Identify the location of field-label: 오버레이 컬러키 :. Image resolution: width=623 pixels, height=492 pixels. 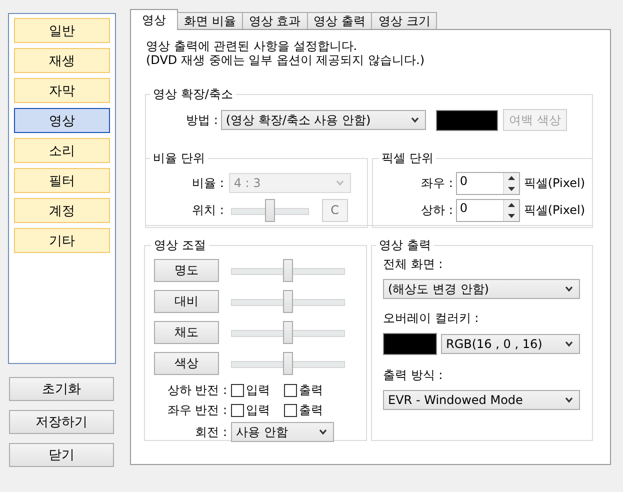
(431, 318).